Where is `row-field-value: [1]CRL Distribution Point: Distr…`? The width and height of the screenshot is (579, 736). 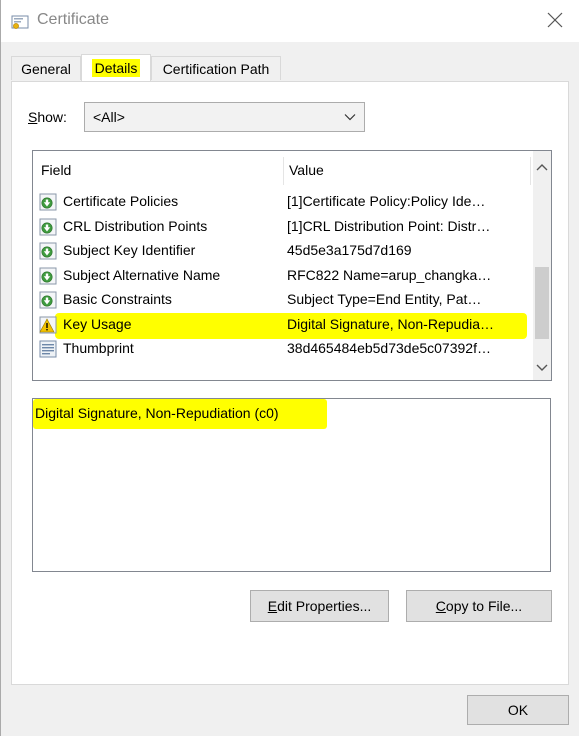 row-field-value: [1]CRL Distribution Point: Distr… is located at coordinates (389, 225).